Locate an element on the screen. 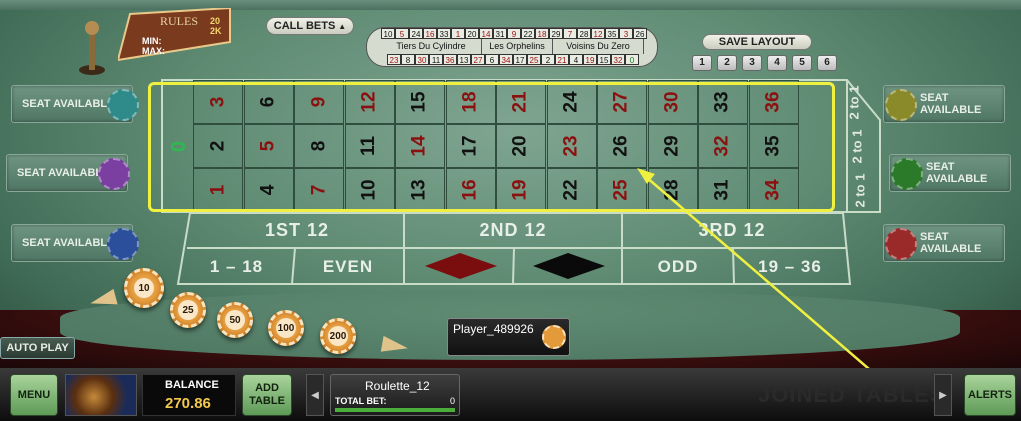 The height and width of the screenshot is (421, 1021). number-label: 14 is located at coordinates (419, 146).